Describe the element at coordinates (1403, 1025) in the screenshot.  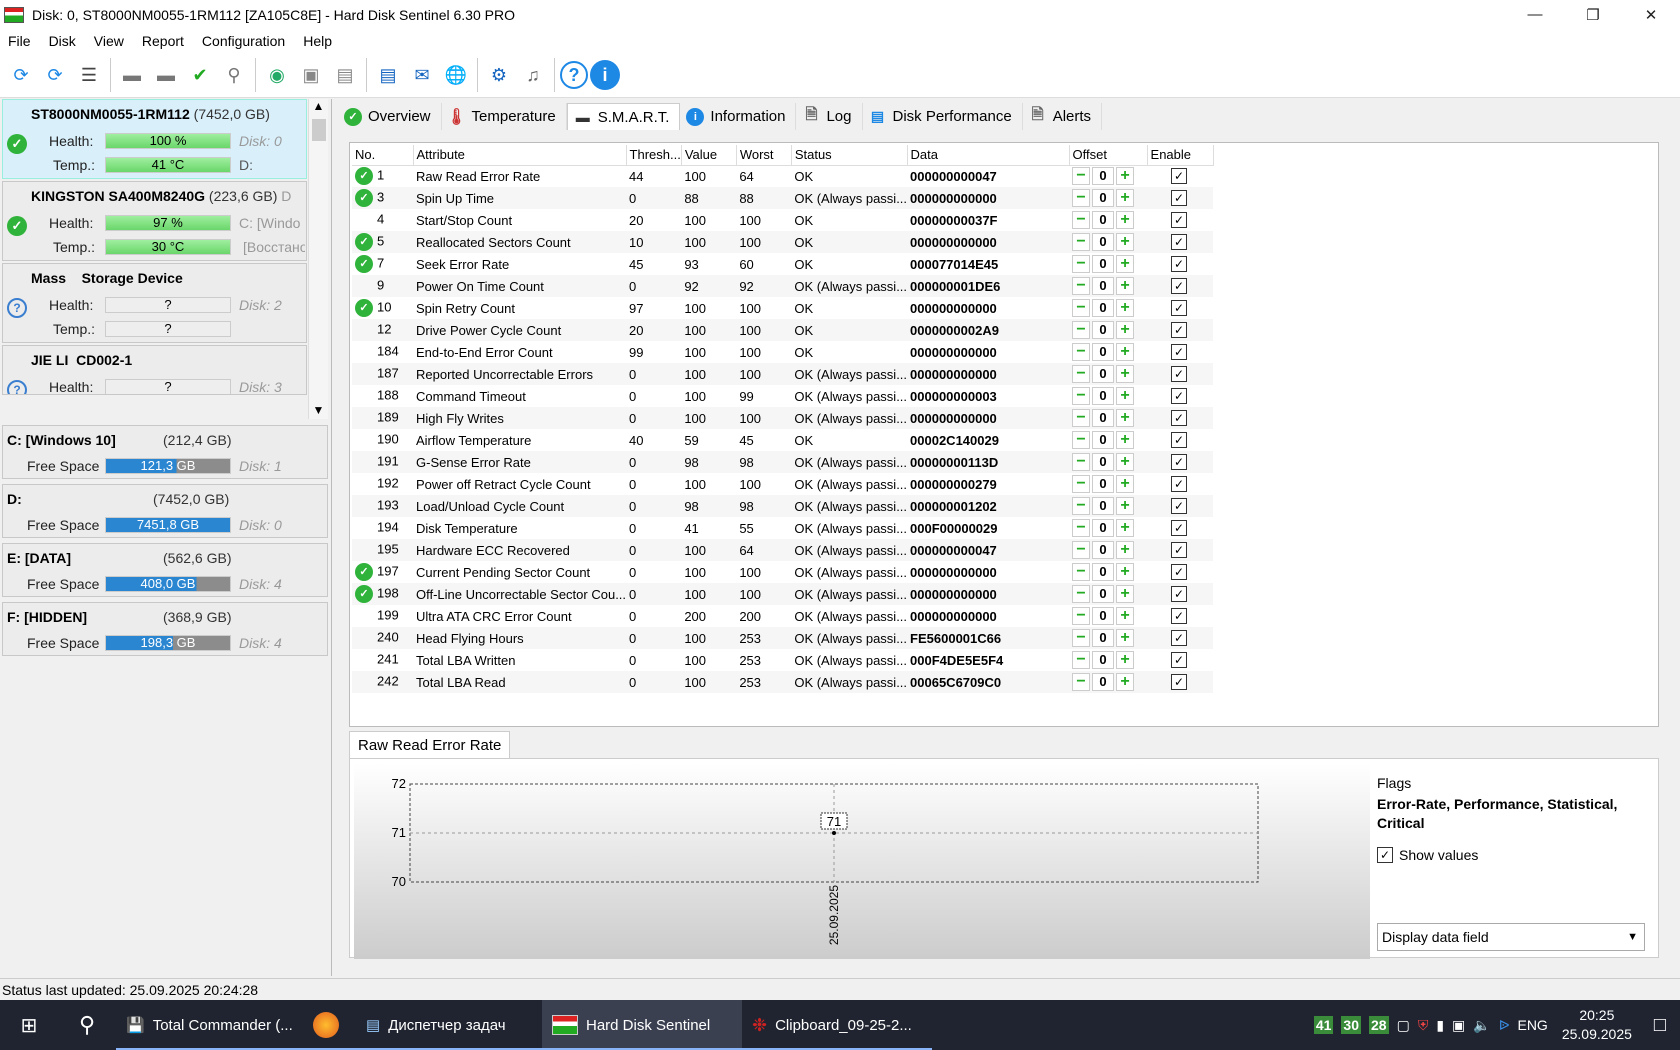
I see `window-icon: ▢` at that location.